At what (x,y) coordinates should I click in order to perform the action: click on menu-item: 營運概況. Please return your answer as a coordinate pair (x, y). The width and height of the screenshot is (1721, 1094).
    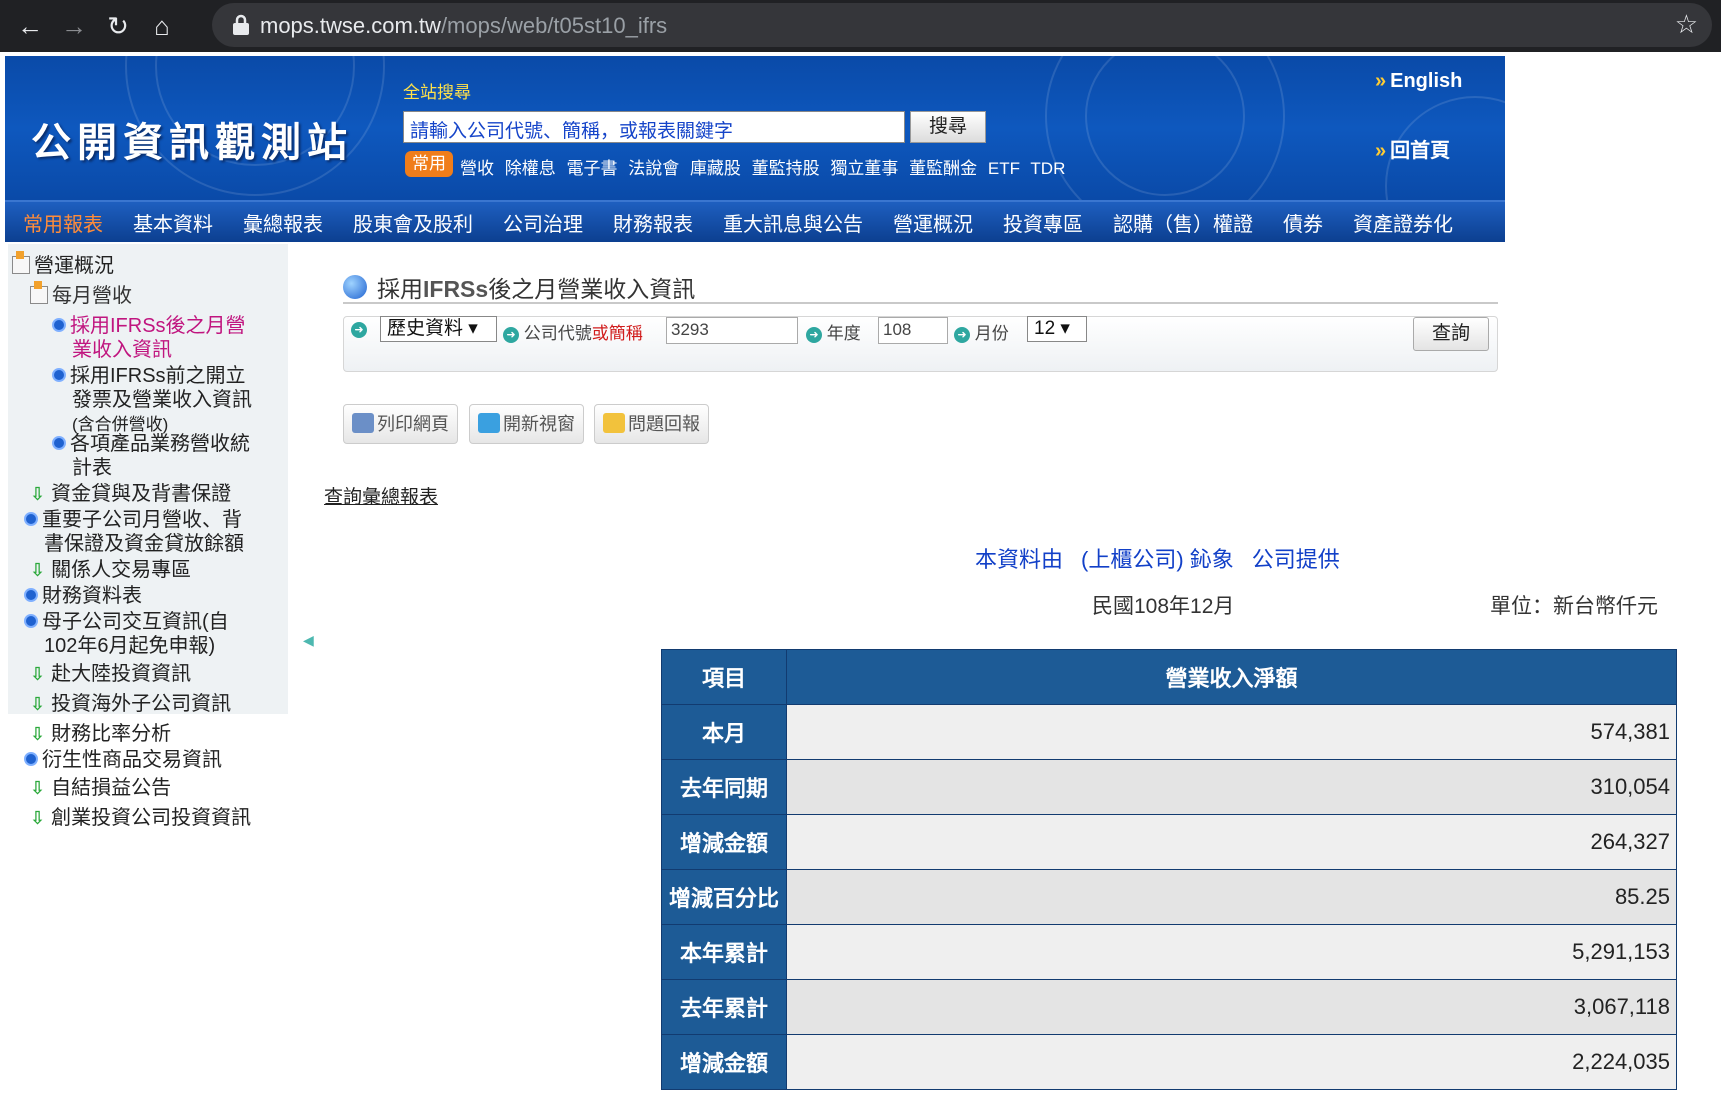
    Looking at the image, I should click on (933, 222).